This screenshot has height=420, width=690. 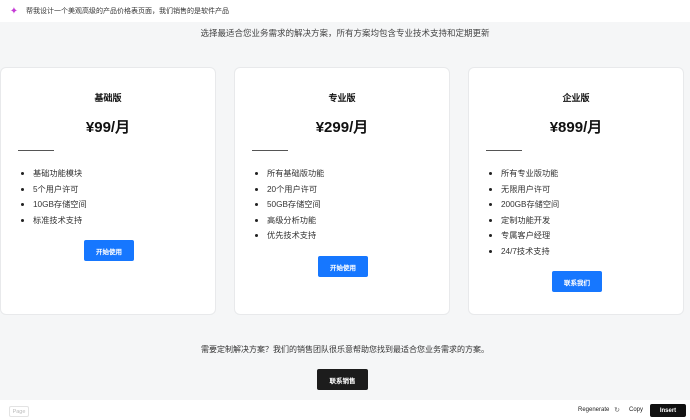 What do you see at coordinates (343, 266) in the screenshot?
I see `start-button-pro: 开始使用` at bounding box center [343, 266].